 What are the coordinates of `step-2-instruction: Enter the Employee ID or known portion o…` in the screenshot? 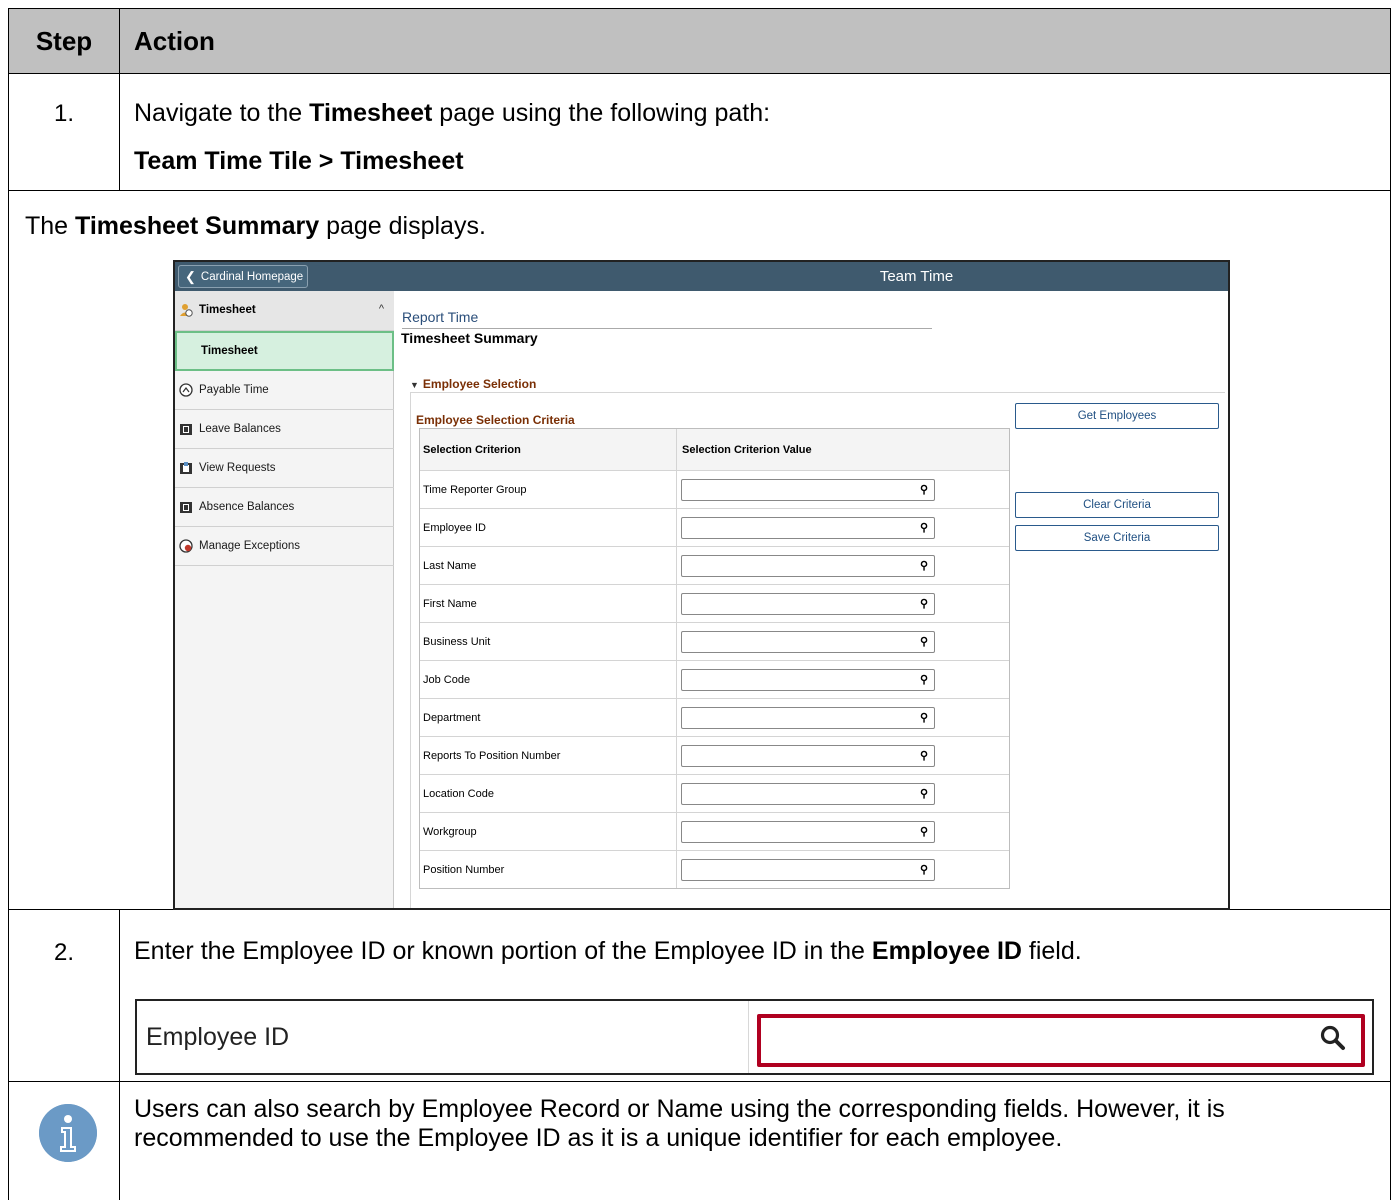 It's located at (608, 951).